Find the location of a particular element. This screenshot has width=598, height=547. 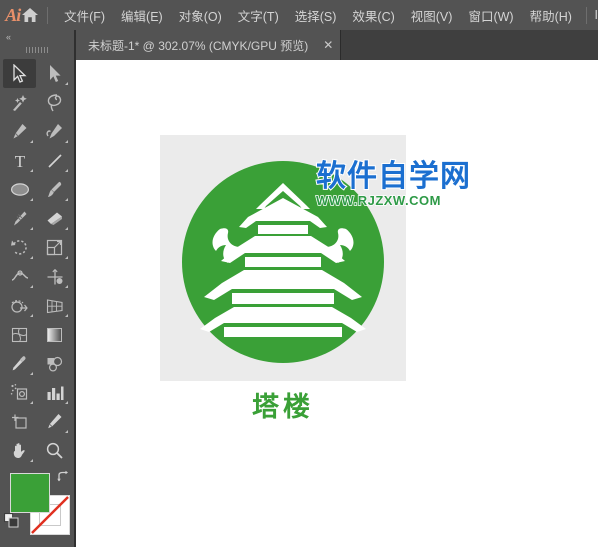

selection-arrow-icon is located at coordinates (20, 73).